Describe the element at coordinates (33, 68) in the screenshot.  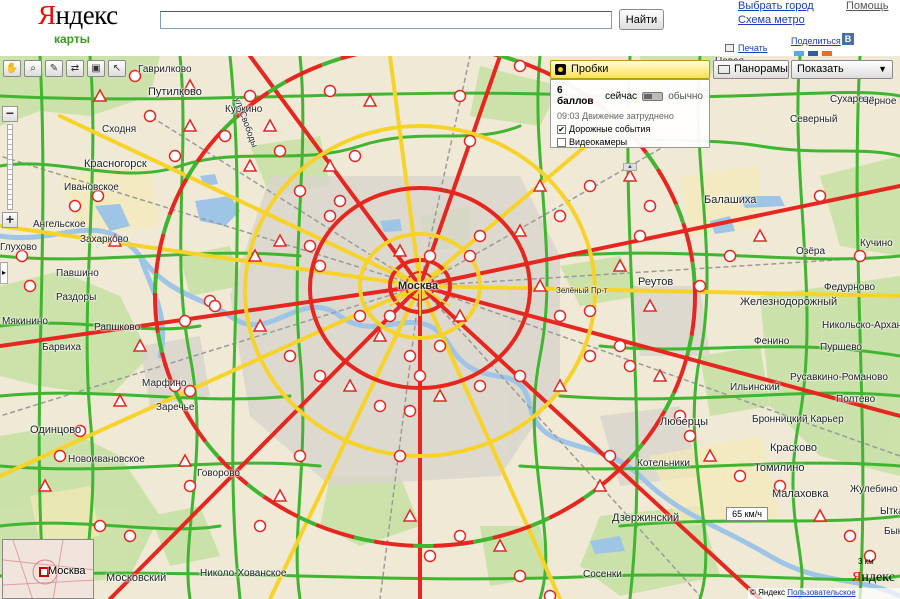
I see `magnifier-icon: ⌕` at that location.